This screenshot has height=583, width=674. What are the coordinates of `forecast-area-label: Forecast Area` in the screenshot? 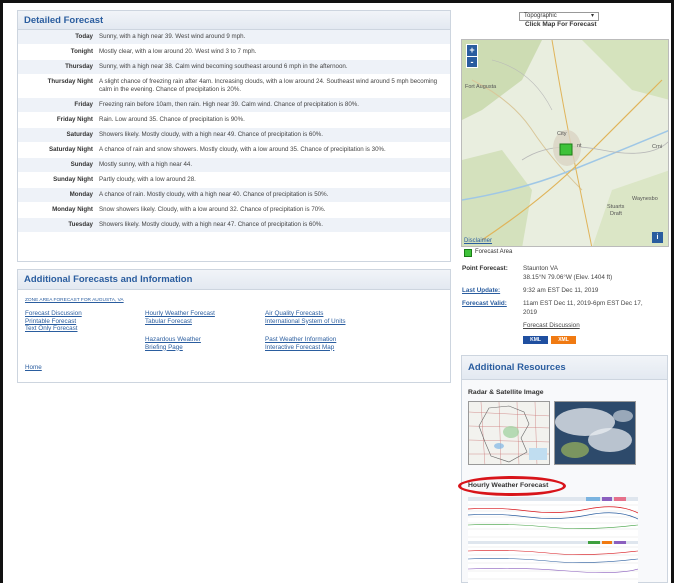 It's located at (494, 252).